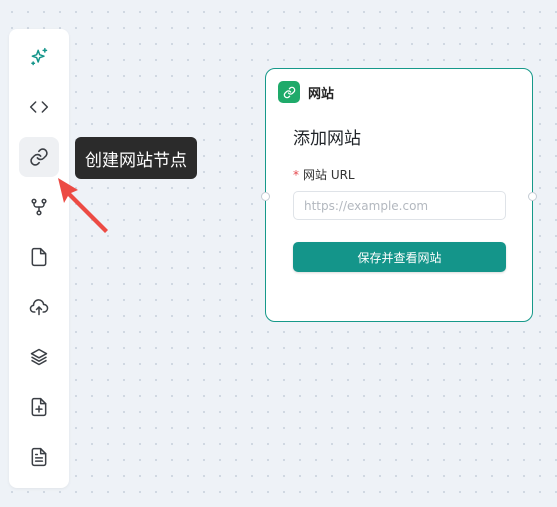 The height and width of the screenshot is (507, 557). I want to click on url-field-label: * 网站 URL, so click(324, 174).